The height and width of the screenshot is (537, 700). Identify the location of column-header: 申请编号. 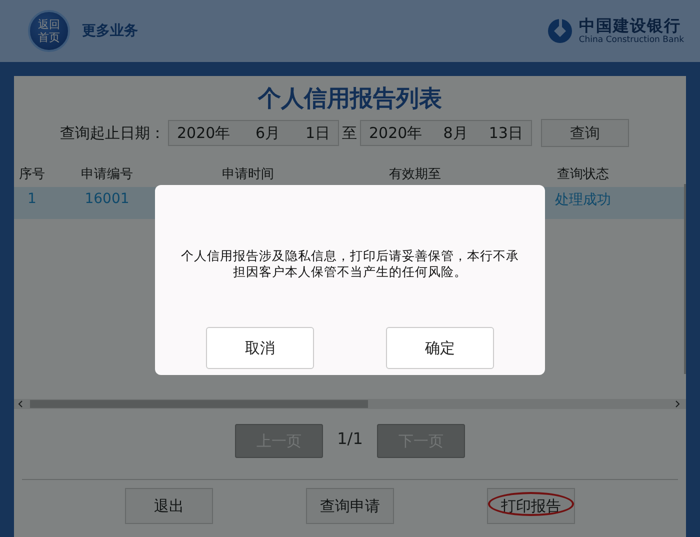
(107, 174).